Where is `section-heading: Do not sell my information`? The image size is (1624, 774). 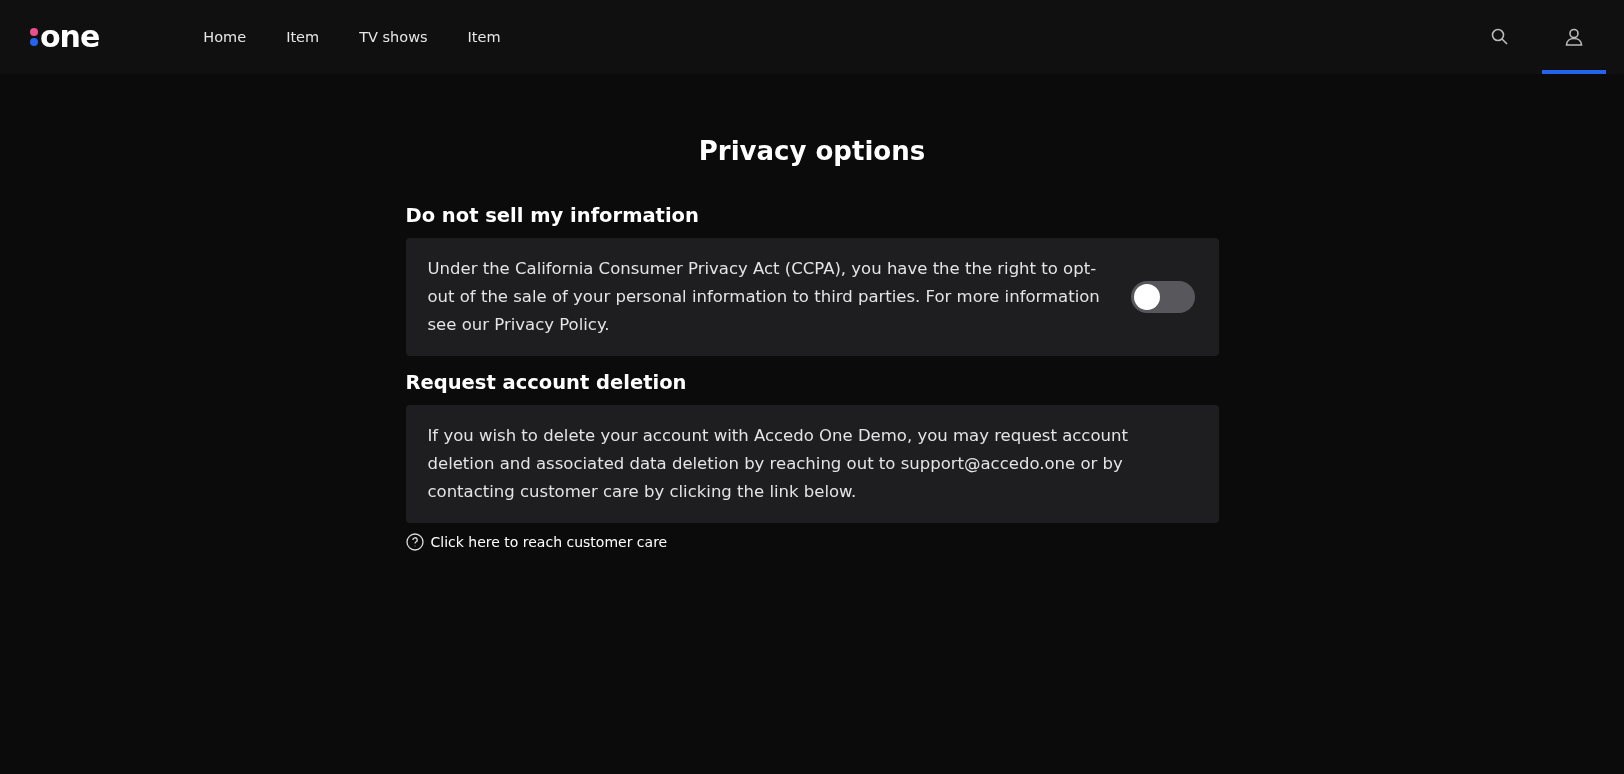
section-heading: Do not sell my information is located at coordinates (552, 215).